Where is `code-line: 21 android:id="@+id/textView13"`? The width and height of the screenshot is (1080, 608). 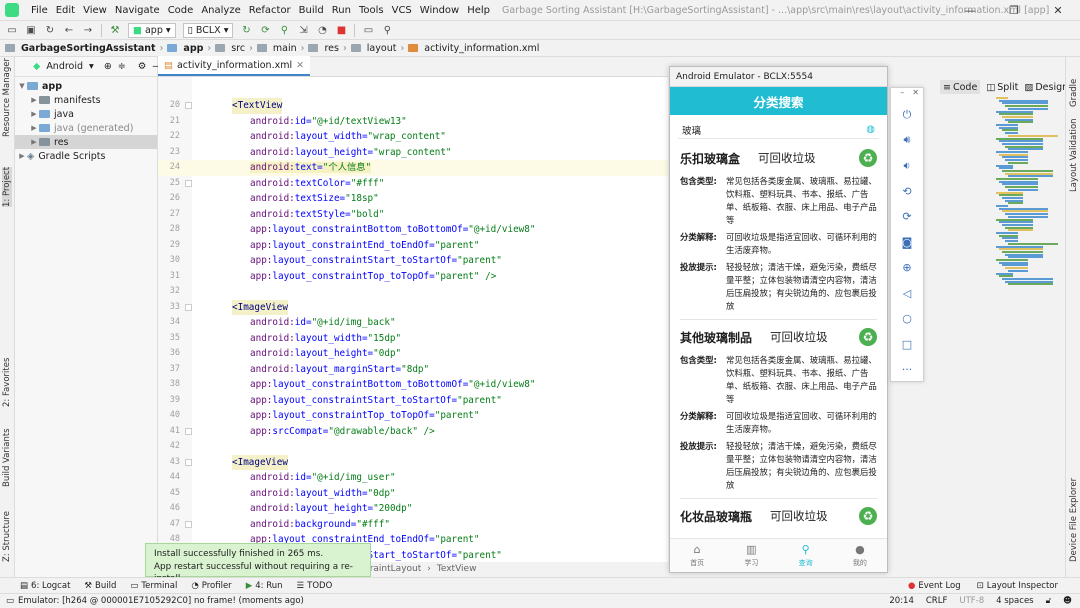
code-line: 21 android:id="@+id/textView13" is located at coordinates (413, 122).